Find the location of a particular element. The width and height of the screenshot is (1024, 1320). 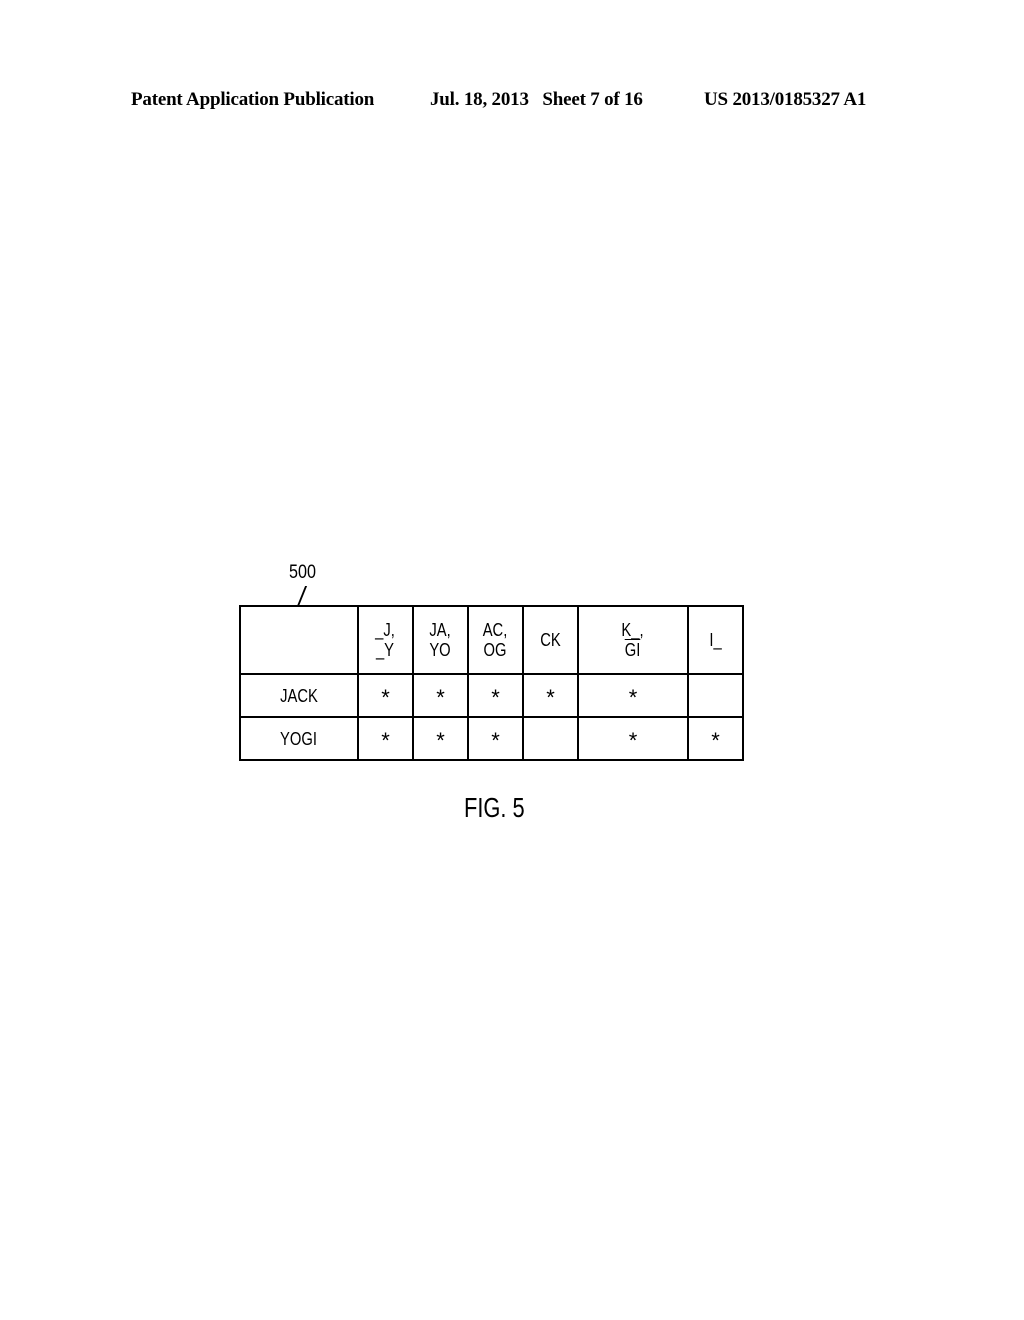

reference-leader-line is located at coordinates (302, 596).